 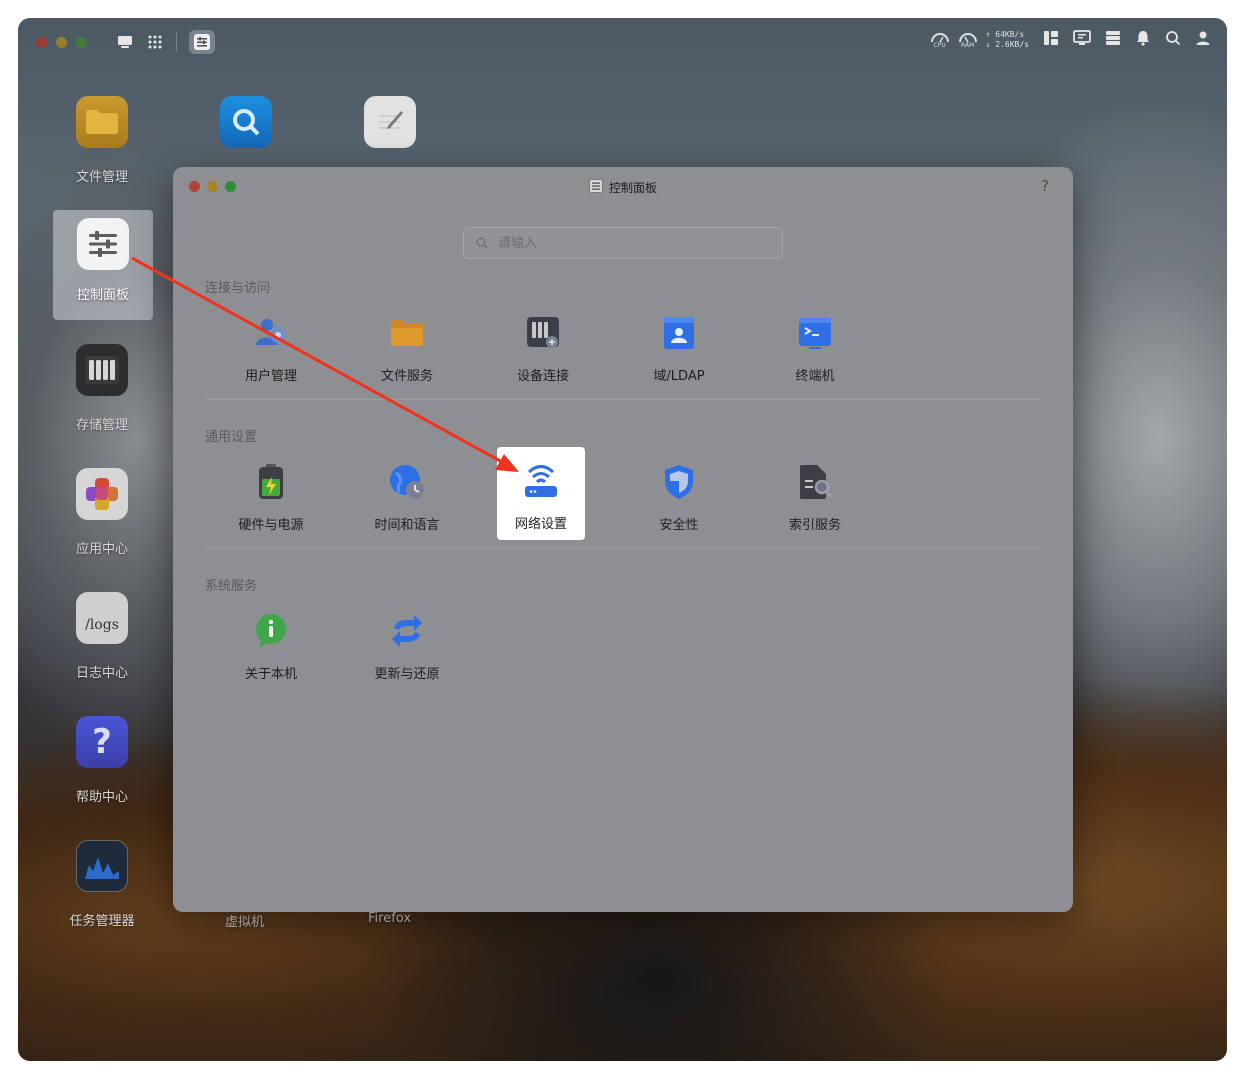 I want to click on log-file-icon: /logs, so click(x=102, y=618).